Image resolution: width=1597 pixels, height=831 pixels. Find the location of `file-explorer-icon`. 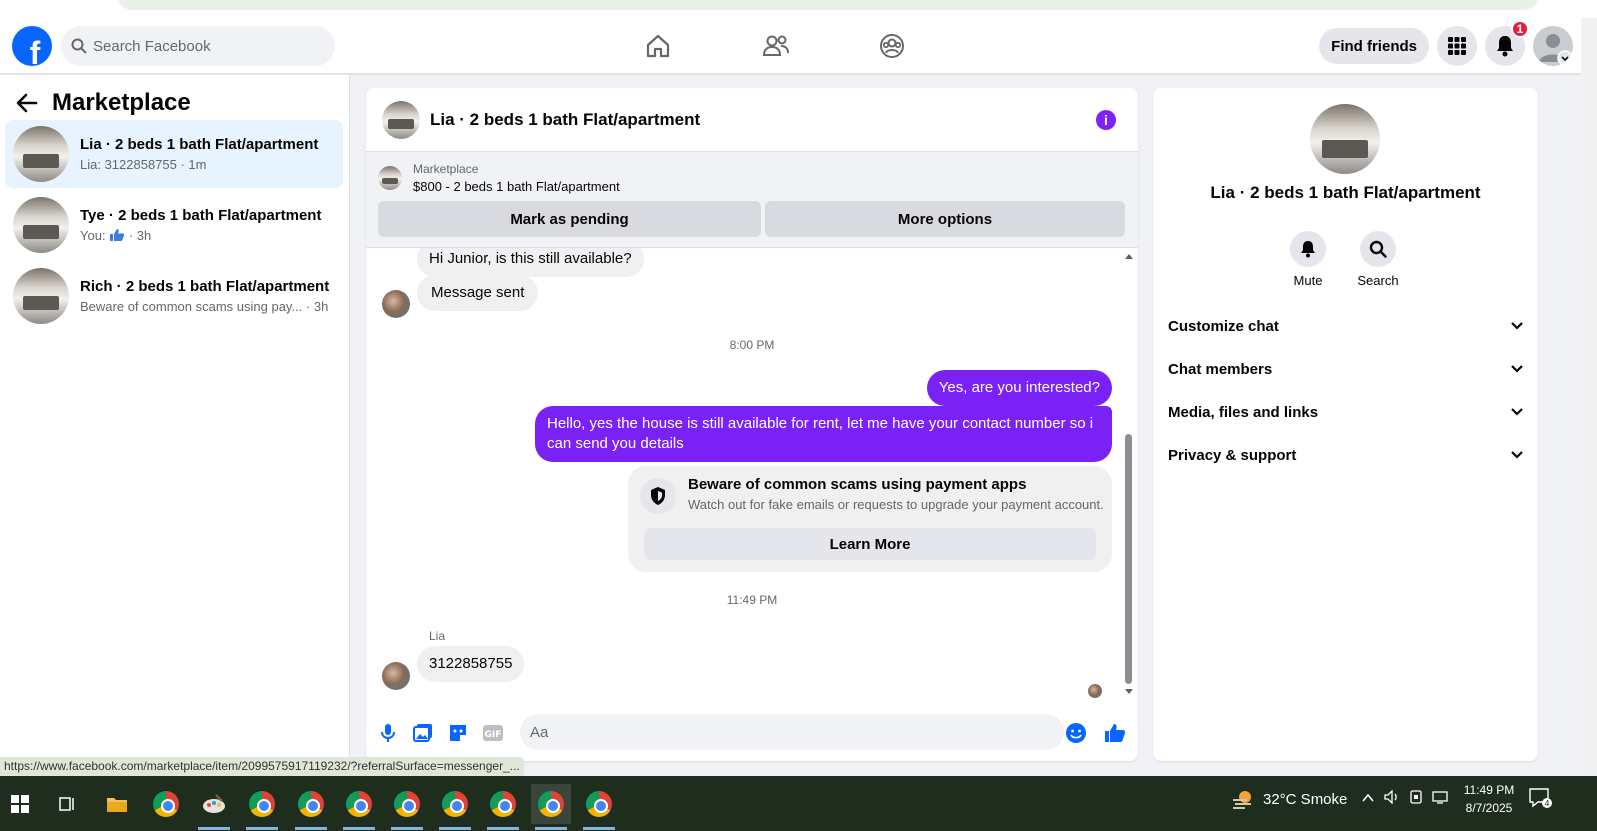

file-explorer-icon is located at coordinates (117, 804).